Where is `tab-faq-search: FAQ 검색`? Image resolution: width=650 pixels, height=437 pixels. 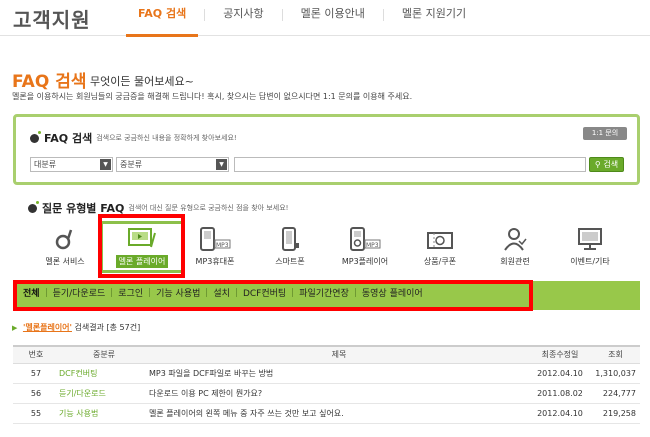
tab-faq-search: FAQ 검색 is located at coordinates (162, 18).